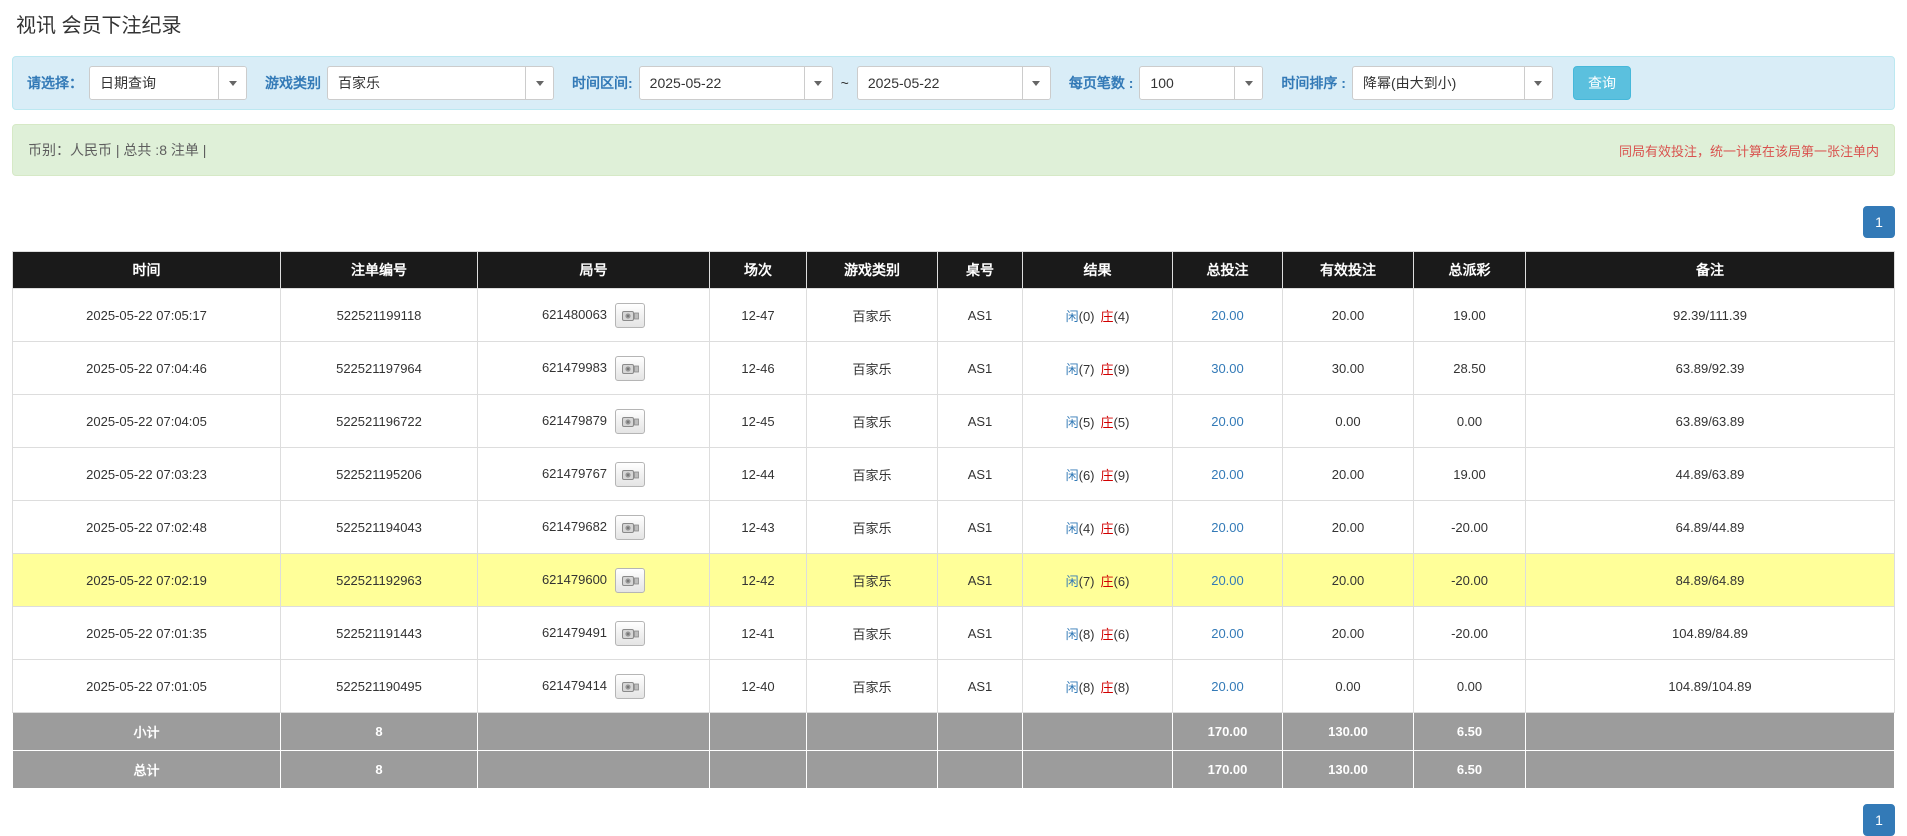  Describe the element at coordinates (758, 527) in the screenshot. I see `session-cell: 12-43` at that location.